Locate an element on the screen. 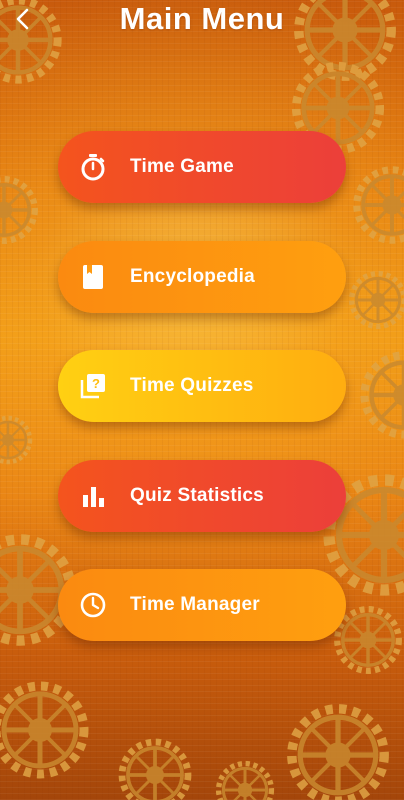 The image size is (404, 800). bar-chart-icon is located at coordinates (93, 496).